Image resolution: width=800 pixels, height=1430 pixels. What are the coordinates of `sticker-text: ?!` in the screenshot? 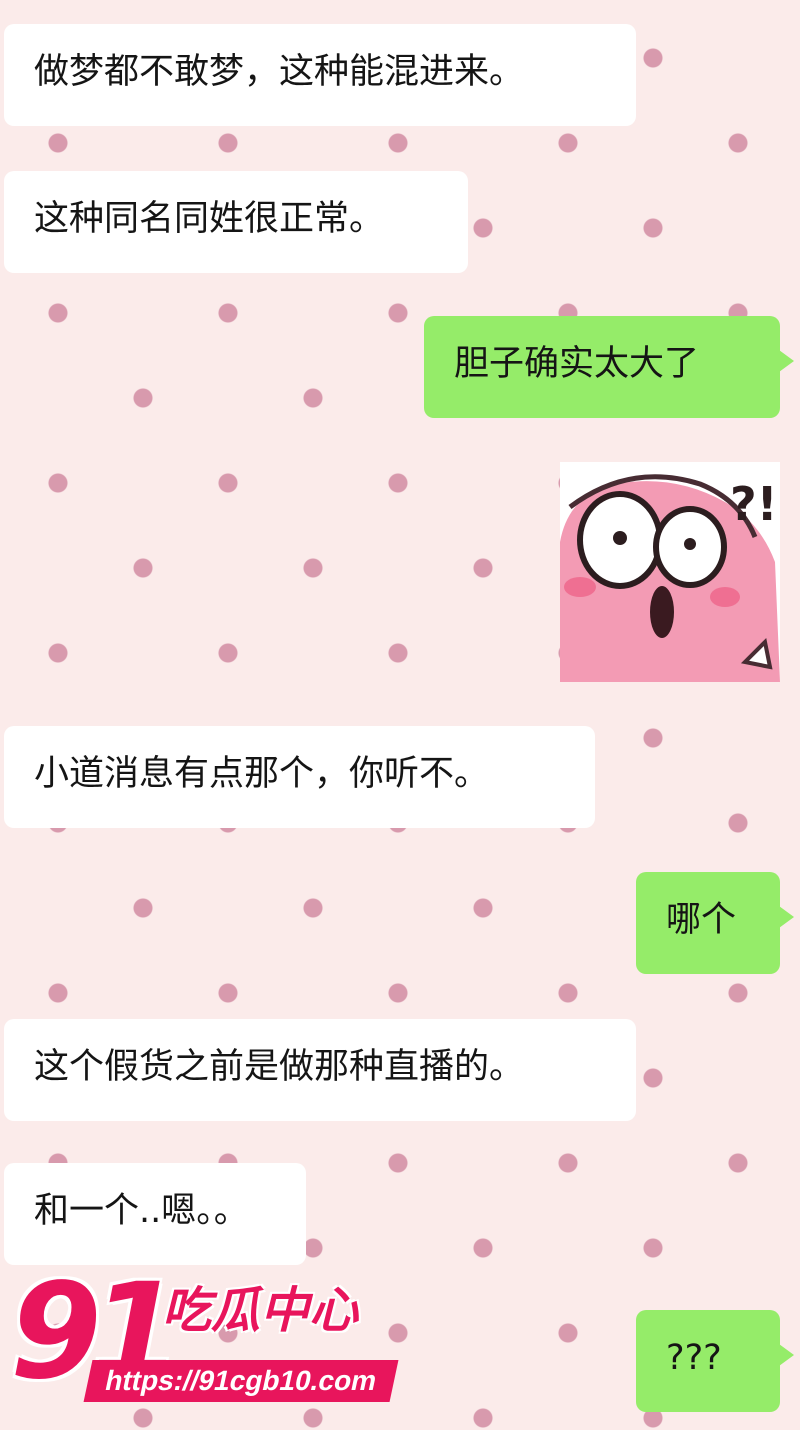 It's located at (754, 504).